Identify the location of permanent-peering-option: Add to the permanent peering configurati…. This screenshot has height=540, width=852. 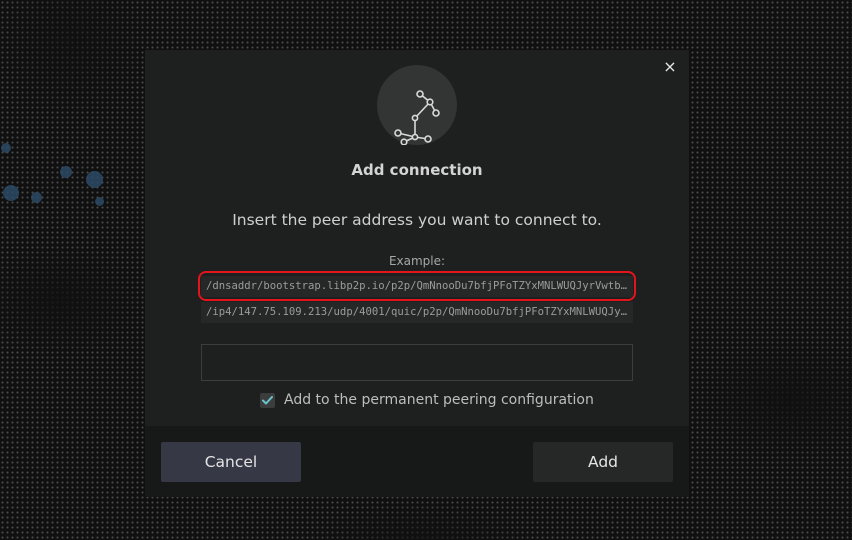
(427, 400).